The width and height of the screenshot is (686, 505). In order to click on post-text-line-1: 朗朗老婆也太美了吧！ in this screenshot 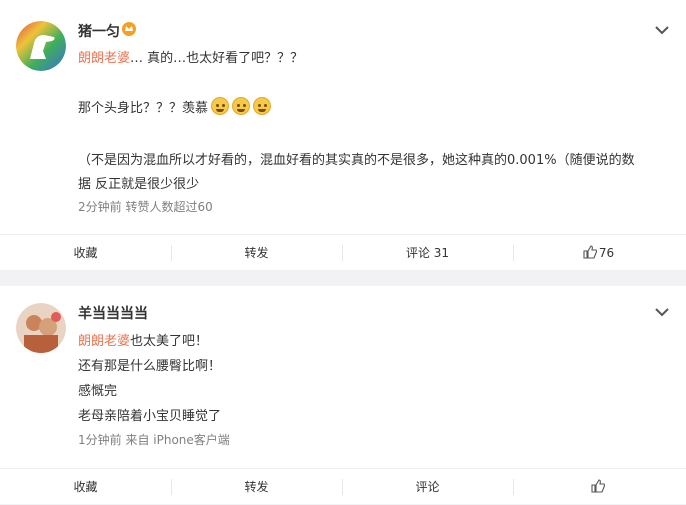, I will do `click(143, 341)`.